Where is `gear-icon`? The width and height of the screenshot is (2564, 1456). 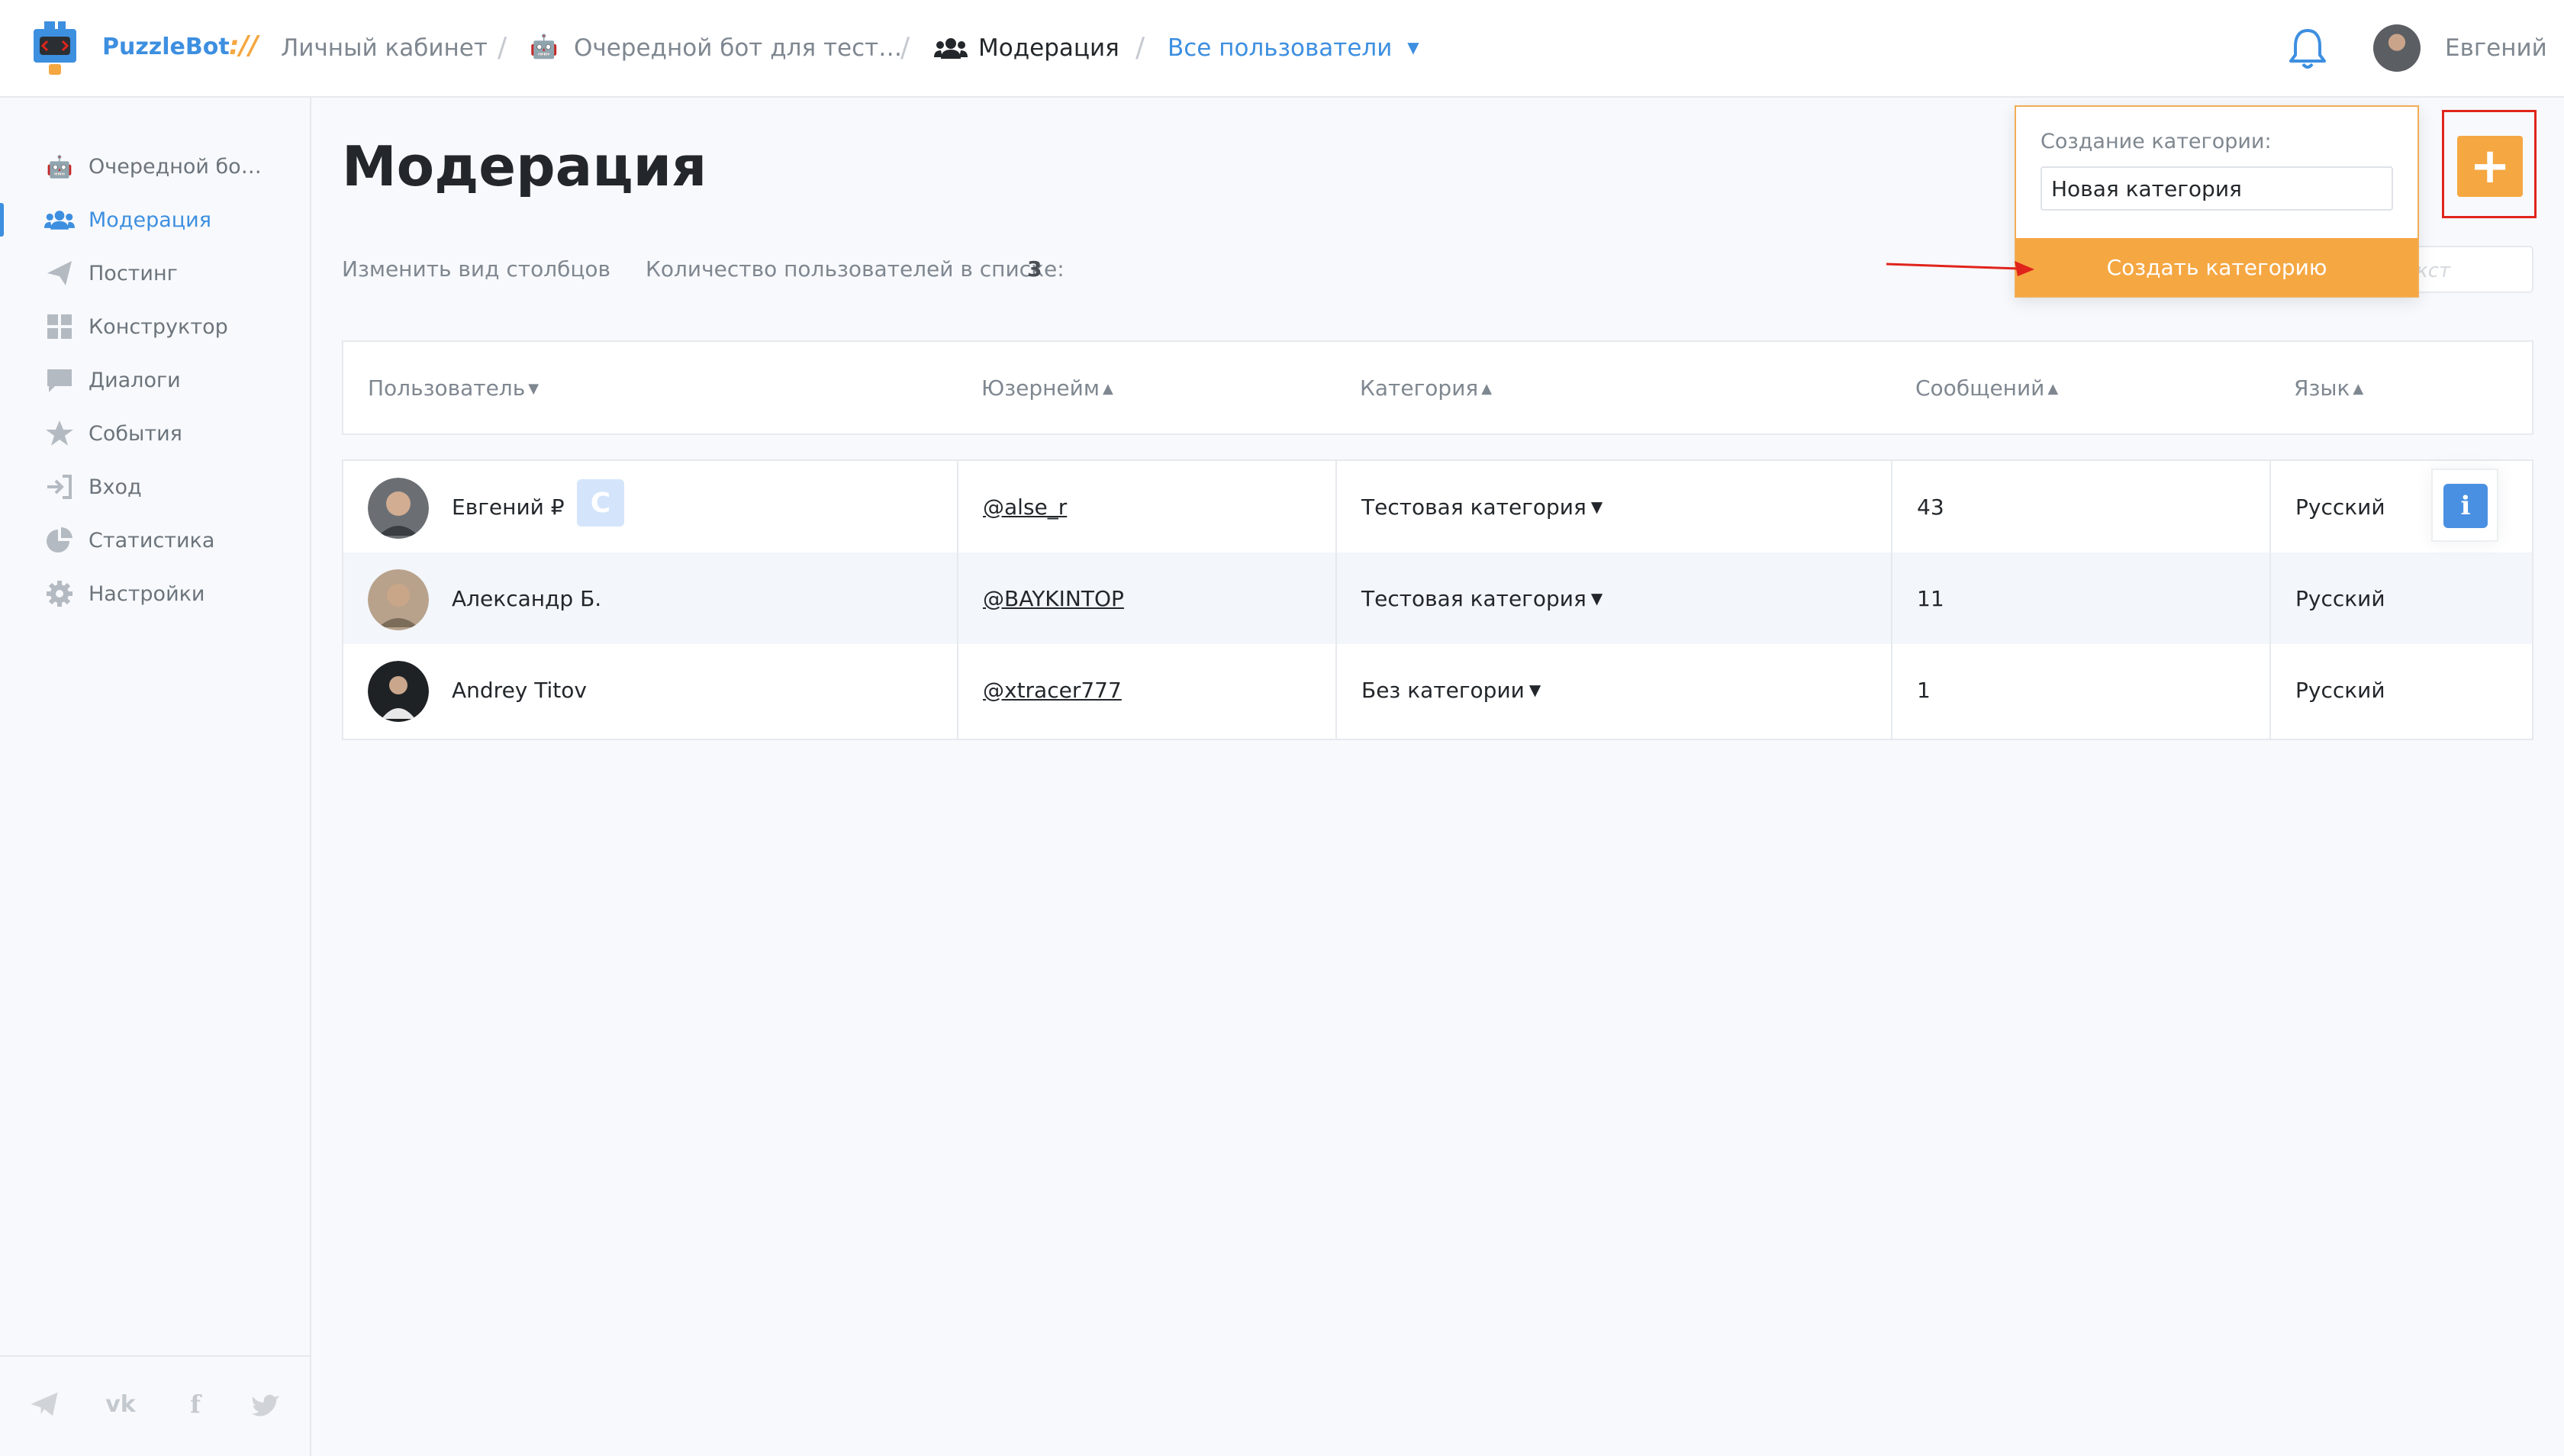 gear-icon is located at coordinates (59, 594).